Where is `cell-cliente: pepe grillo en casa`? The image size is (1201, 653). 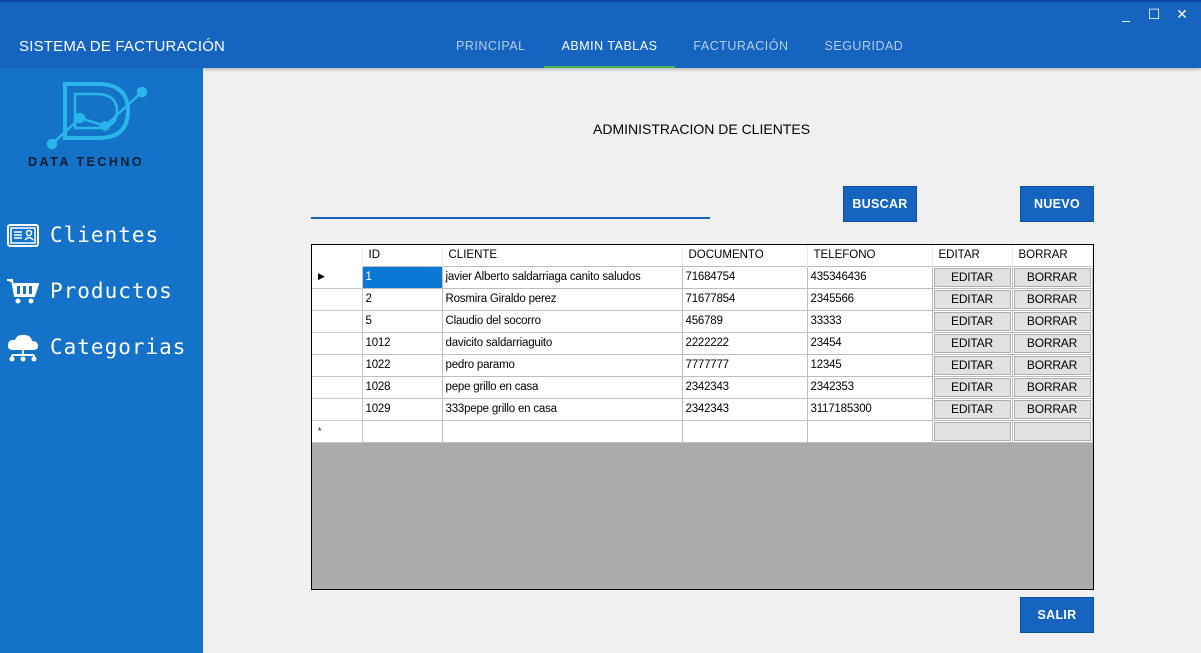 cell-cliente: pepe grillo en casa is located at coordinates (562, 387).